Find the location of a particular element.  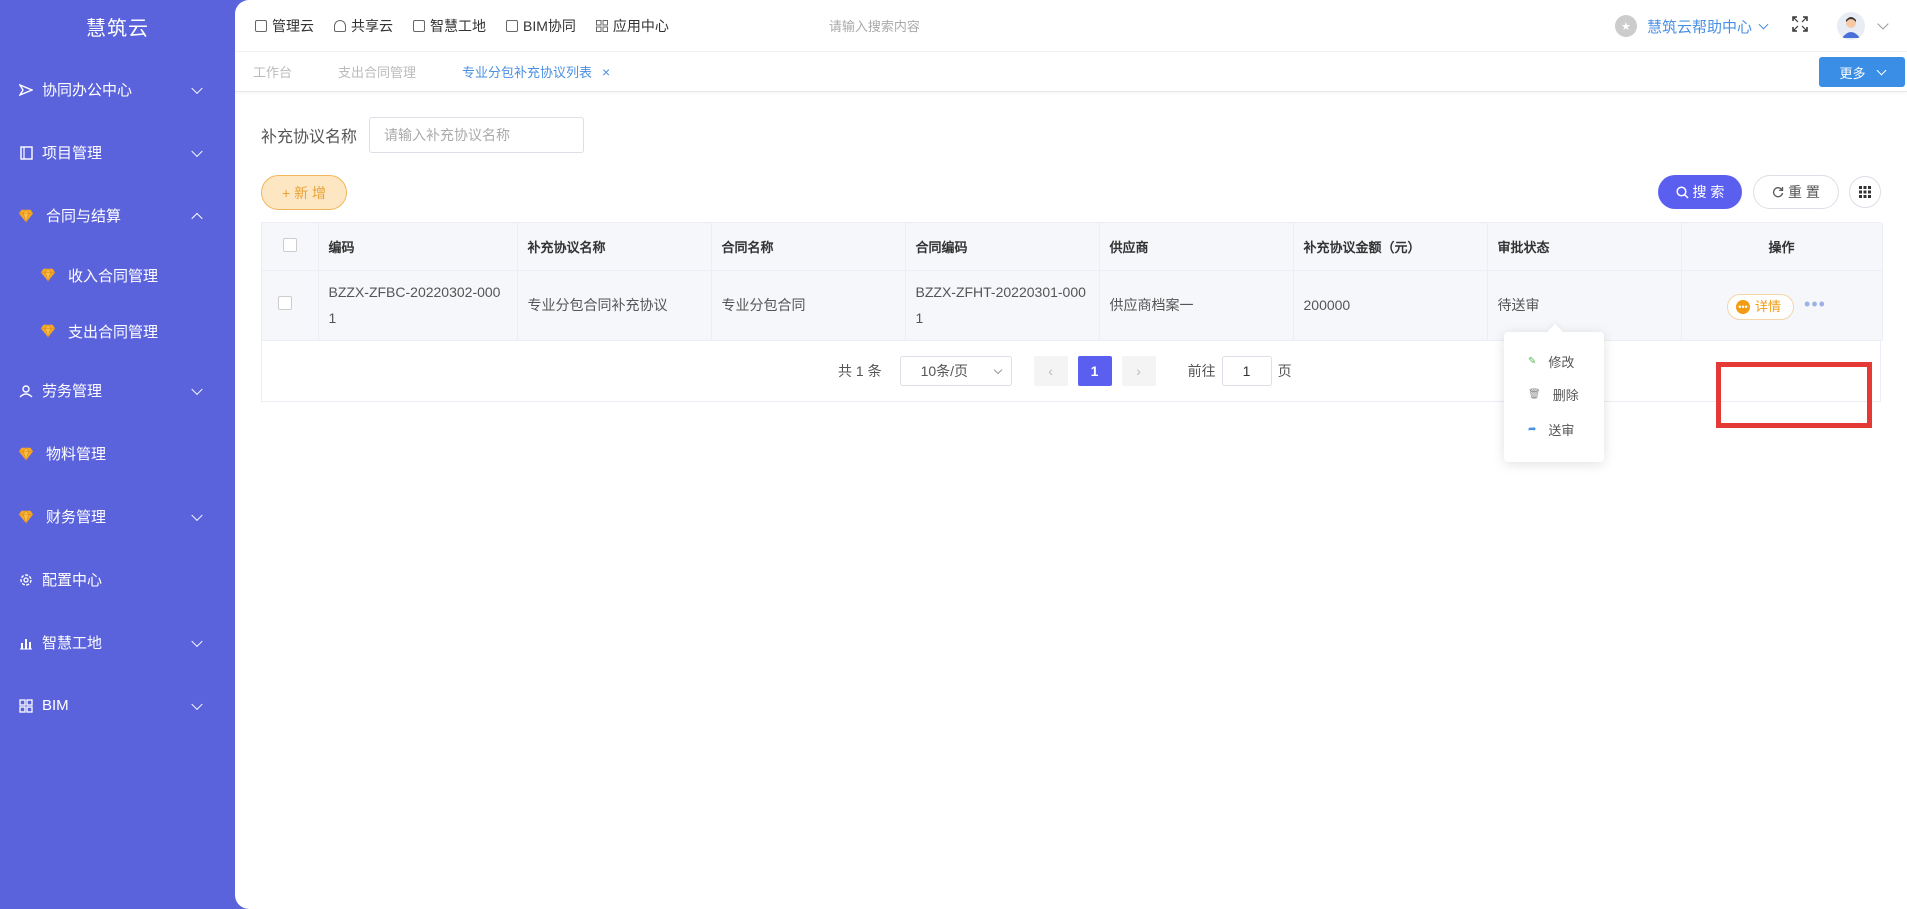

contract-submenu: 收入合同管理 支出合同管理 is located at coordinates (117, 303).